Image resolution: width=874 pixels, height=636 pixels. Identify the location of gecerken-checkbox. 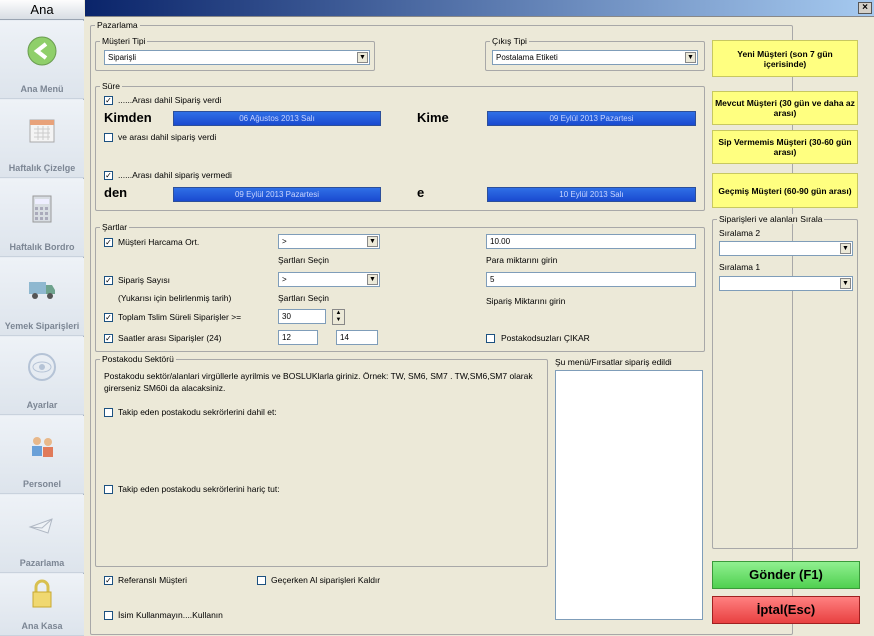
(261, 580).